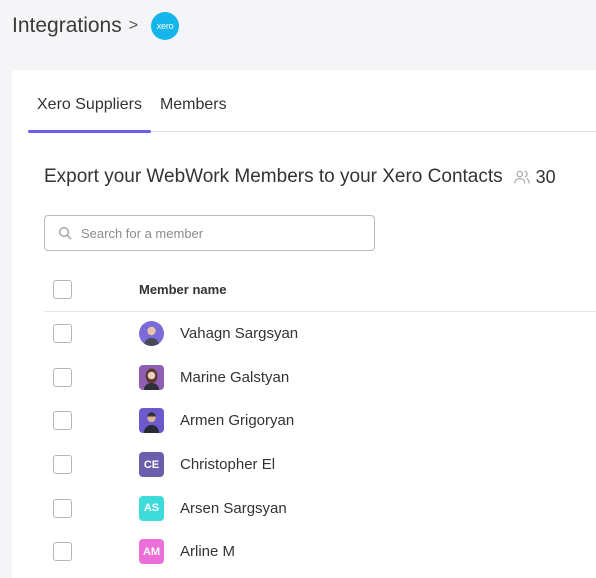 The height and width of the screenshot is (578, 596). Describe the element at coordinates (183, 289) in the screenshot. I see `column-header-member-name: Member name` at that location.